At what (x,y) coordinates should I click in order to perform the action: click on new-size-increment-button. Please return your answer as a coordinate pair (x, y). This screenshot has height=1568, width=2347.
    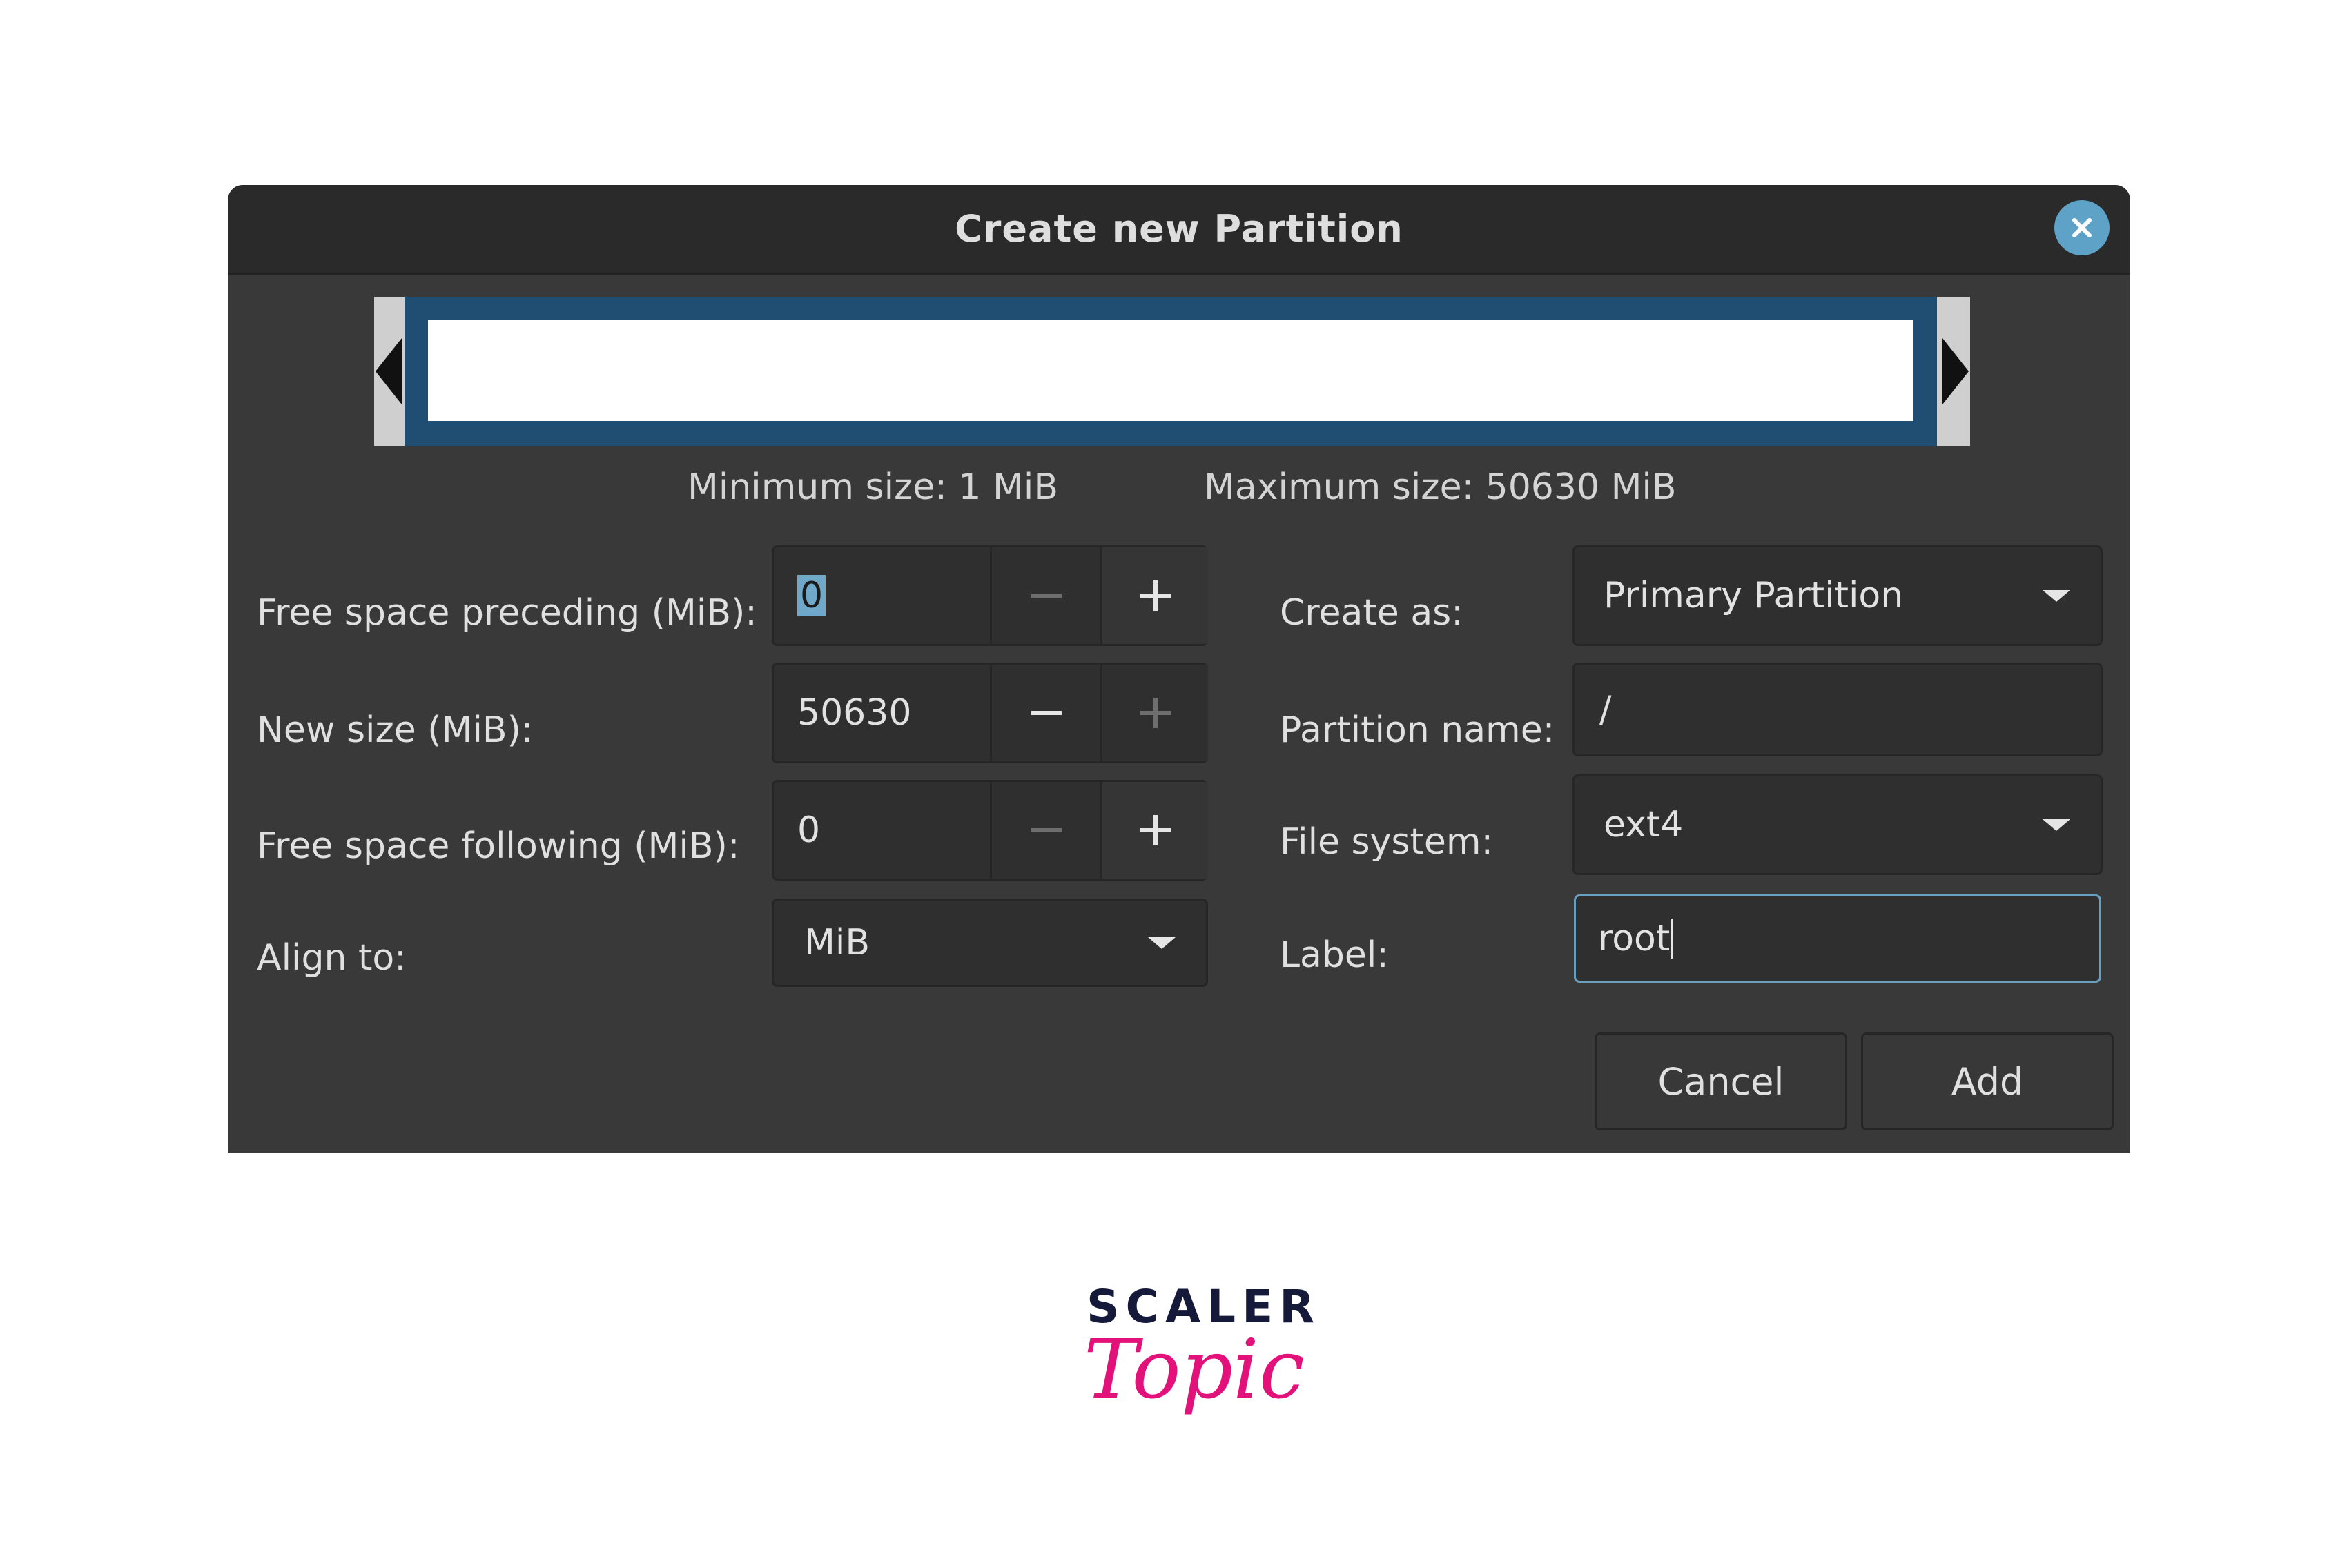
    Looking at the image, I should click on (1154, 713).